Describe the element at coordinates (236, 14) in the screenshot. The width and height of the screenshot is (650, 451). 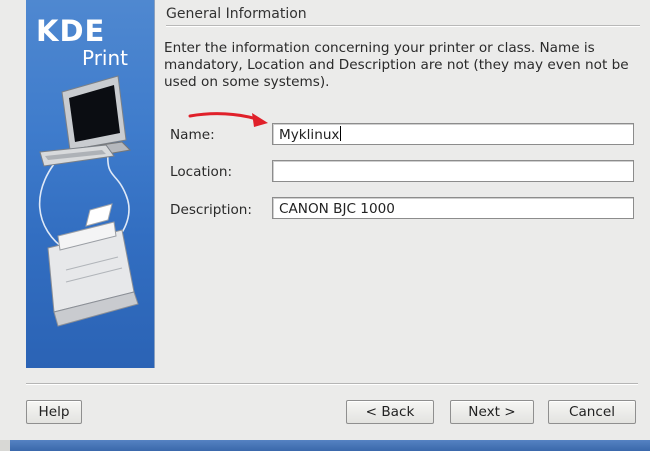
I see `section-title: General Information` at that location.